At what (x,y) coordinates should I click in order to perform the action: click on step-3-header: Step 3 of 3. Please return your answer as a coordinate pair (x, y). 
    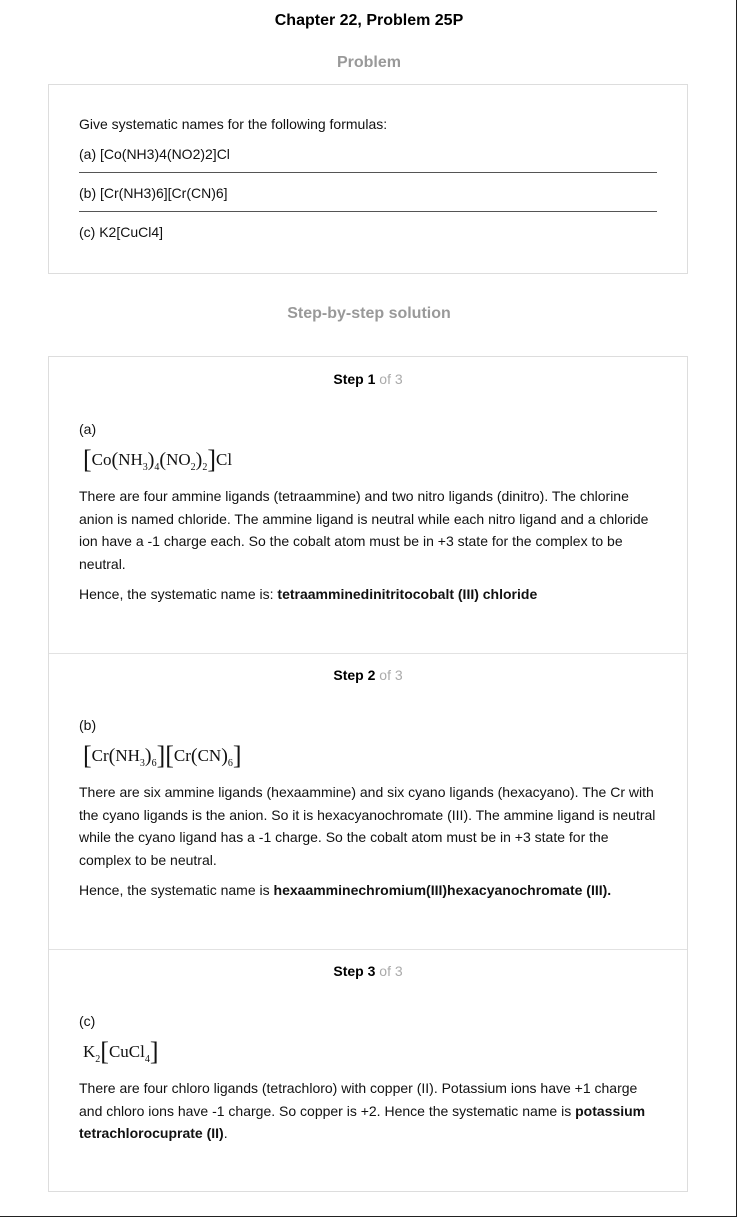
    Looking at the image, I should click on (368, 971).